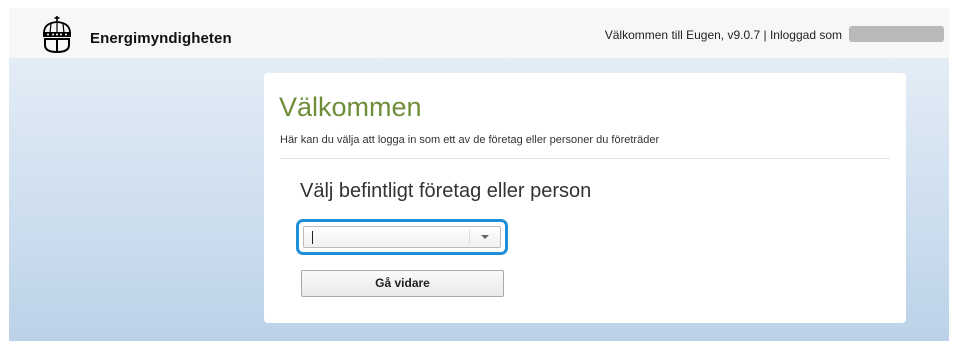 This screenshot has width=965, height=341. Describe the element at coordinates (585, 158) in the screenshot. I see `divider` at that location.